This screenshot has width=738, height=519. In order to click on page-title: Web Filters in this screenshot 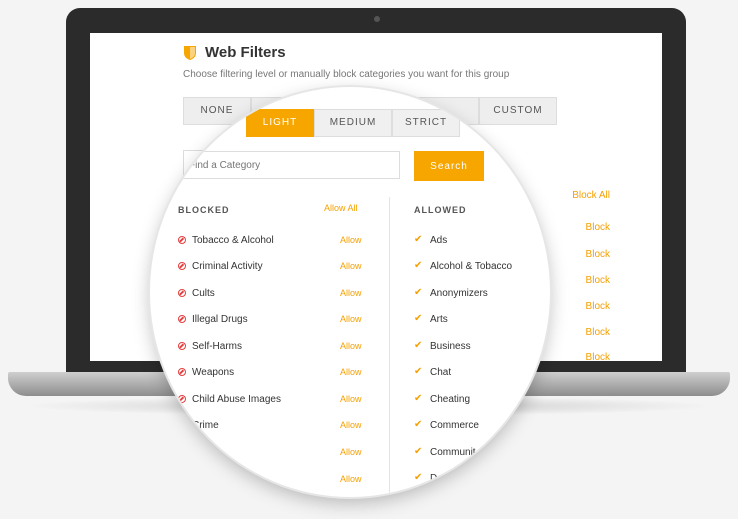, I will do `click(245, 52)`.